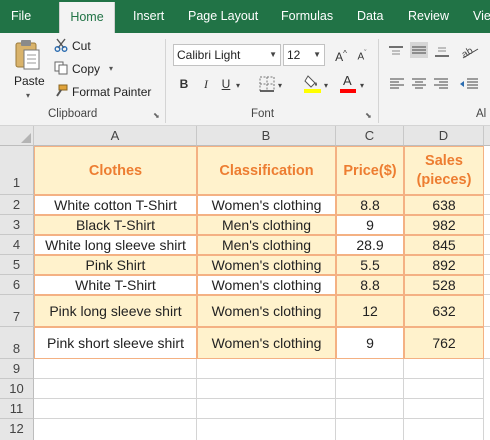 Image resolution: width=490 pixels, height=440 pixels. Describe the element at coordinates (266, 225) in the screenshot. I see `cell-b3: Men's clothing` at that location.